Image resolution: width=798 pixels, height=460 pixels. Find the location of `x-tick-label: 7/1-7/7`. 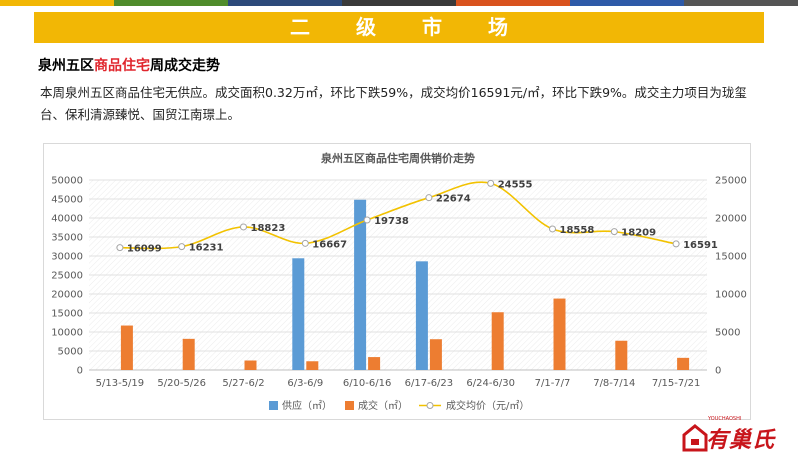

x-tick-label: 7/1-7/7 is located at coordinates (553, 383).